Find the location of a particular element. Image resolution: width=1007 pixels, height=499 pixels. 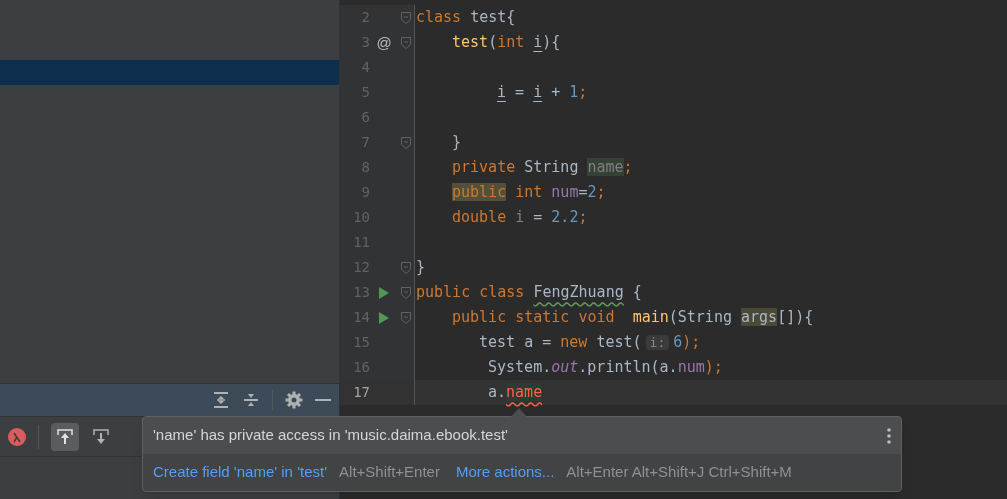

code-line: private String name; is located at coordinates (542, 168).